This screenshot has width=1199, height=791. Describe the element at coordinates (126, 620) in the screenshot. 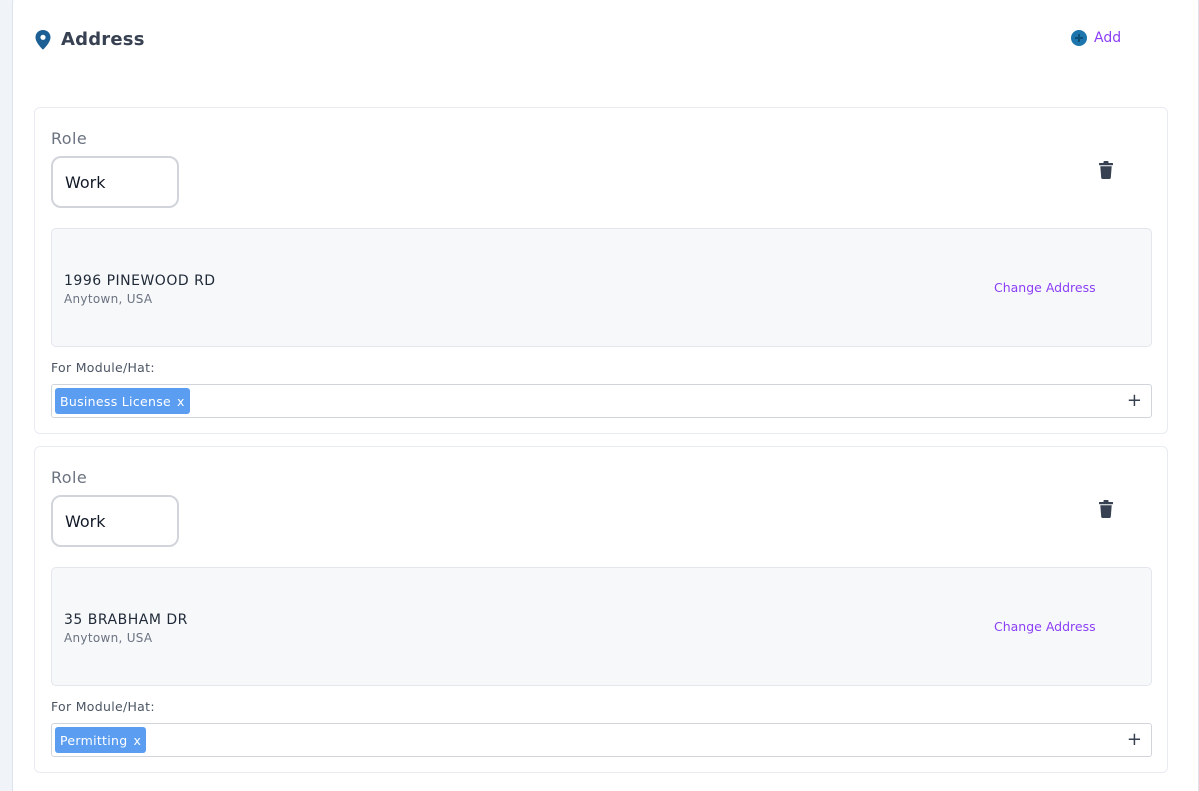

I see `address-street: 35 BRABHAM DR` at that location.